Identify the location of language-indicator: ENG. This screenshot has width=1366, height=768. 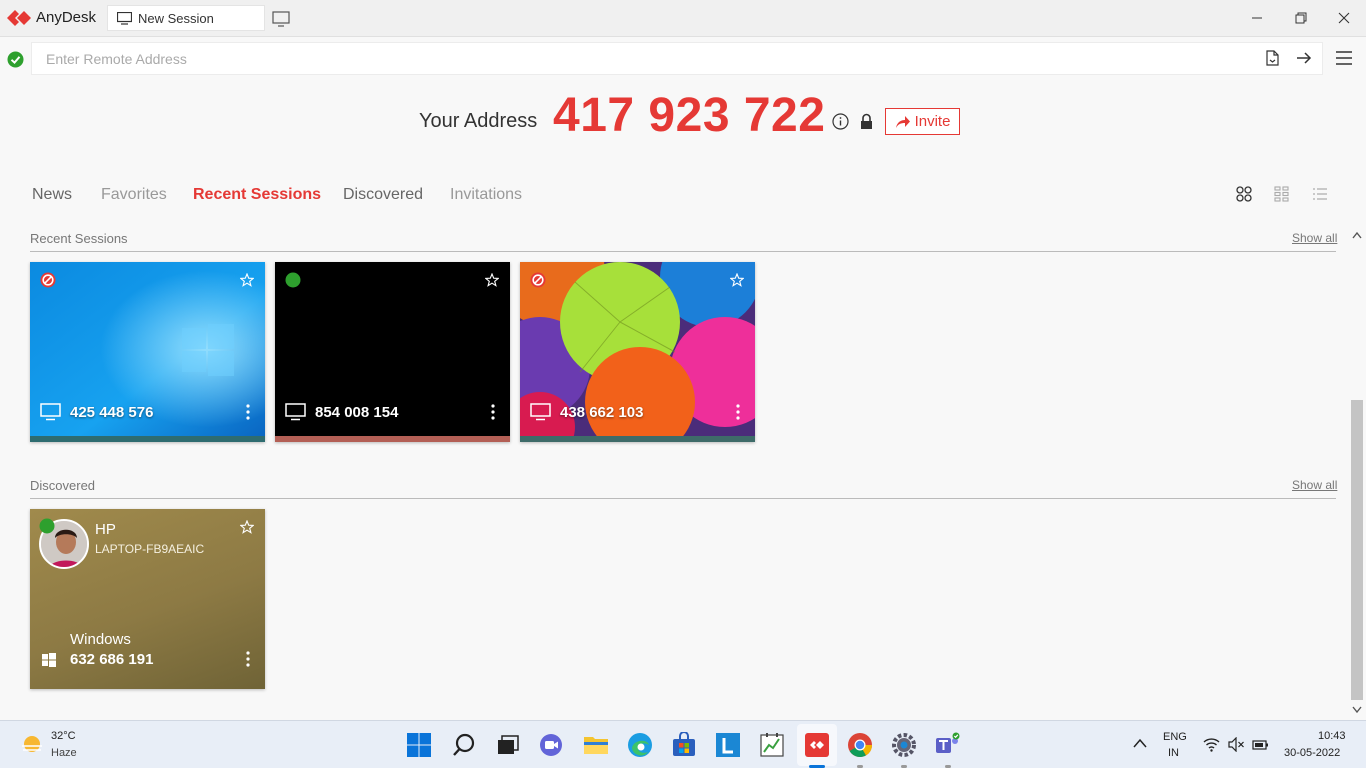
(1175, 737).